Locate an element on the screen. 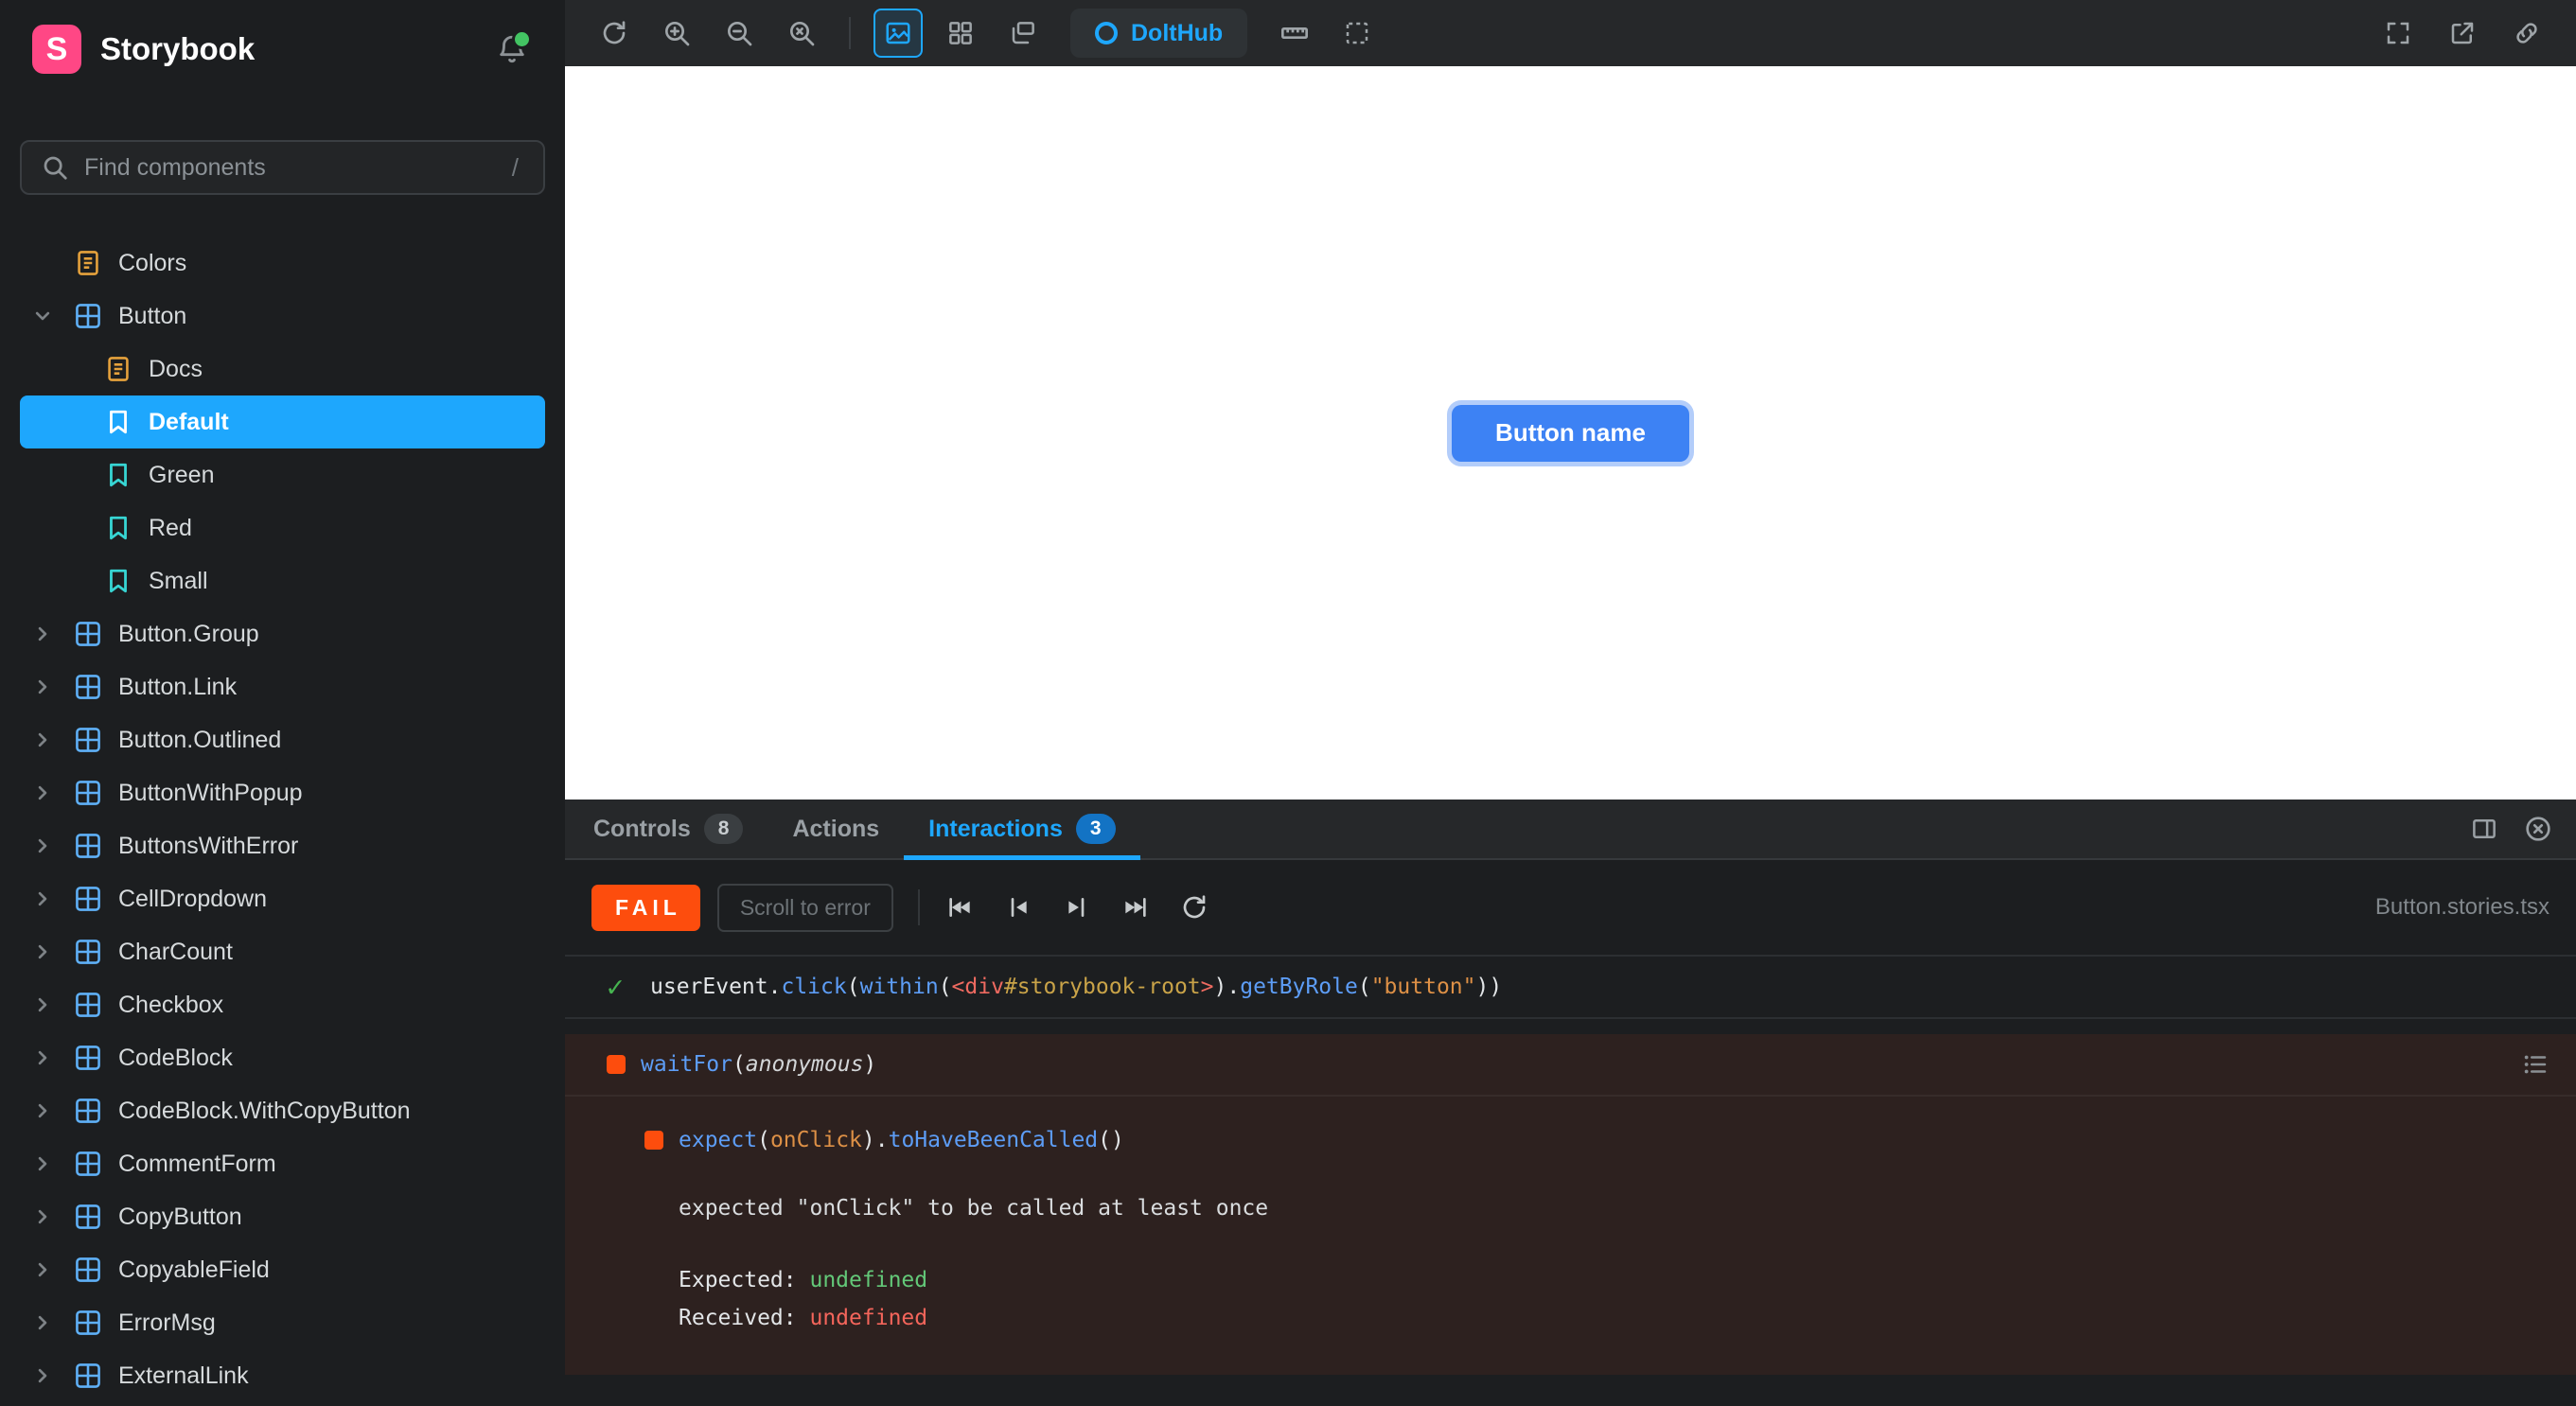  tab-interactions: Interactions 3 is located at coordinates (1022, 830).